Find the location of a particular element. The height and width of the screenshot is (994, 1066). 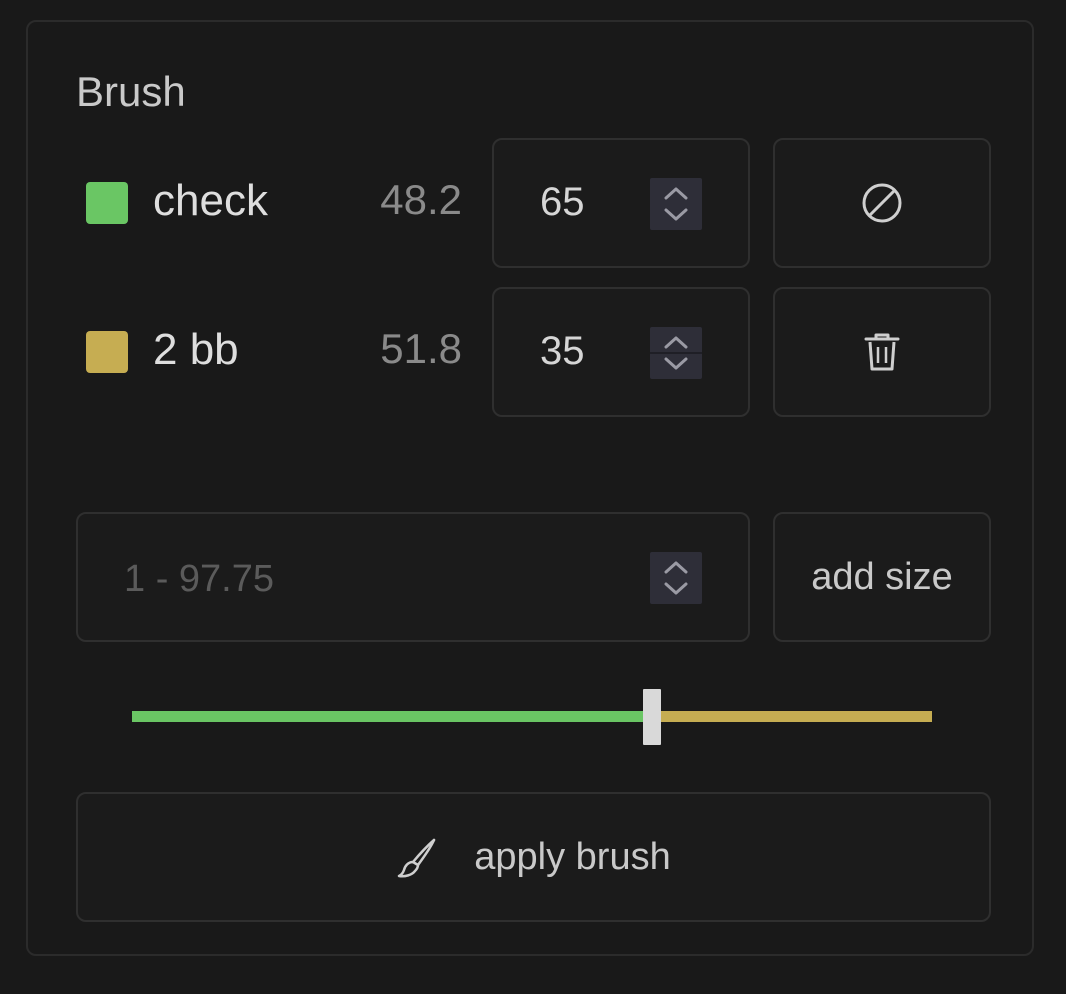

brush-row-2bb: 2 bb 51.8 35 is located at coordinates (530, 352).